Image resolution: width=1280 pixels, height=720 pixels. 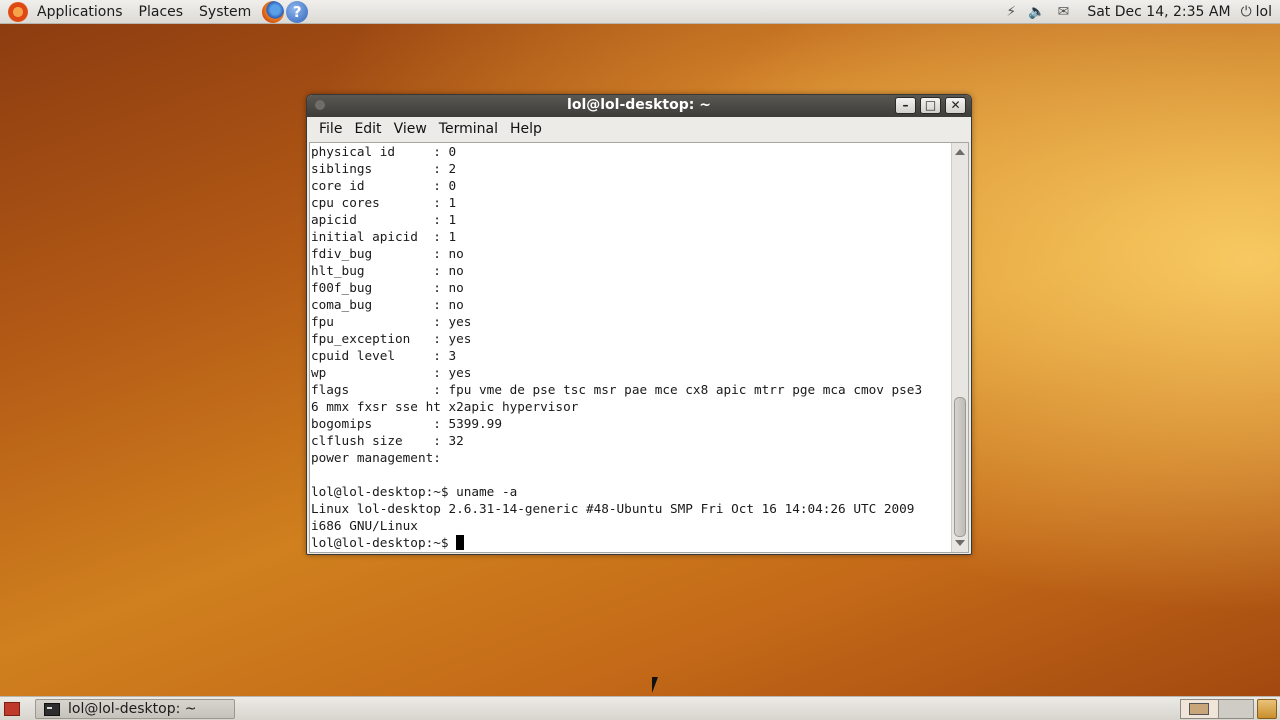 What do you see at coordinates (406, 423) in the screenshot?
I see `terminal-line: bogomips : 5399.99` at bounding box center [406, 423].